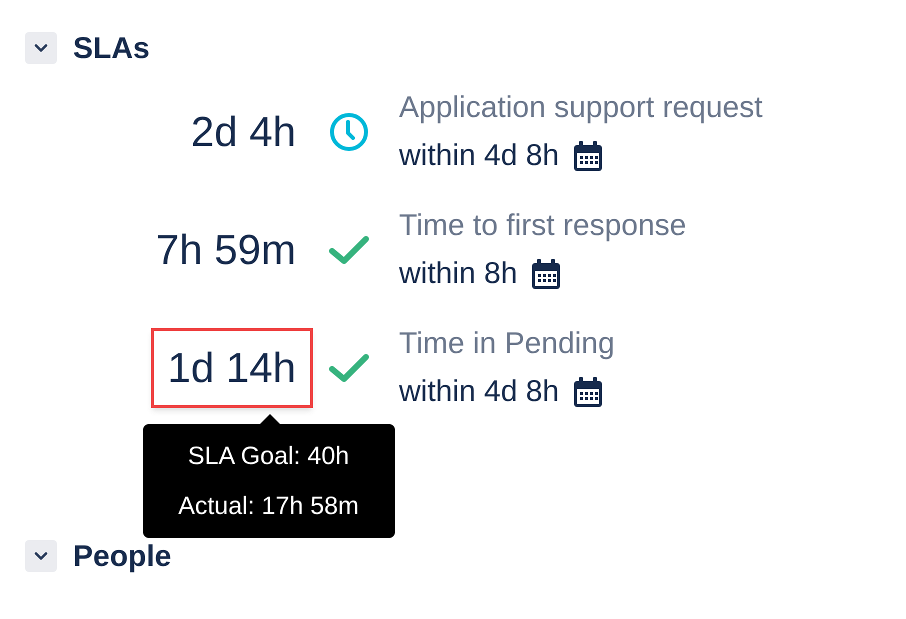  What do you see at coordinates (507, 344) in the screenshot?
I see `sla-name: Time in Pending` at bounding box center [507, 344].